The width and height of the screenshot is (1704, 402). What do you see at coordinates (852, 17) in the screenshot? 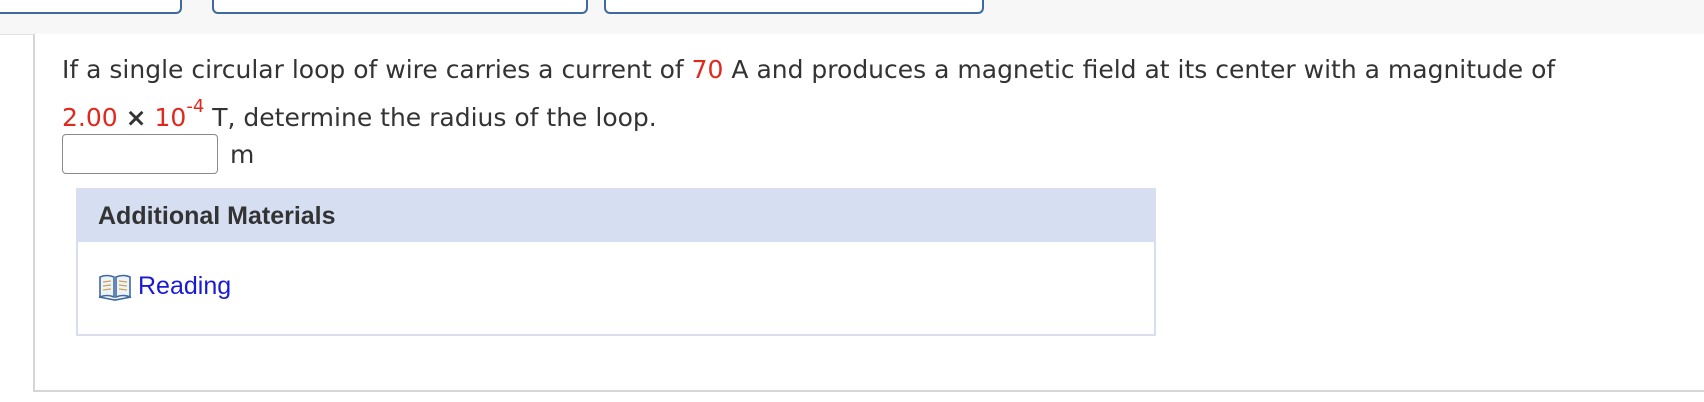
I see `top-tab-strip` at bounding box center [852, 17].